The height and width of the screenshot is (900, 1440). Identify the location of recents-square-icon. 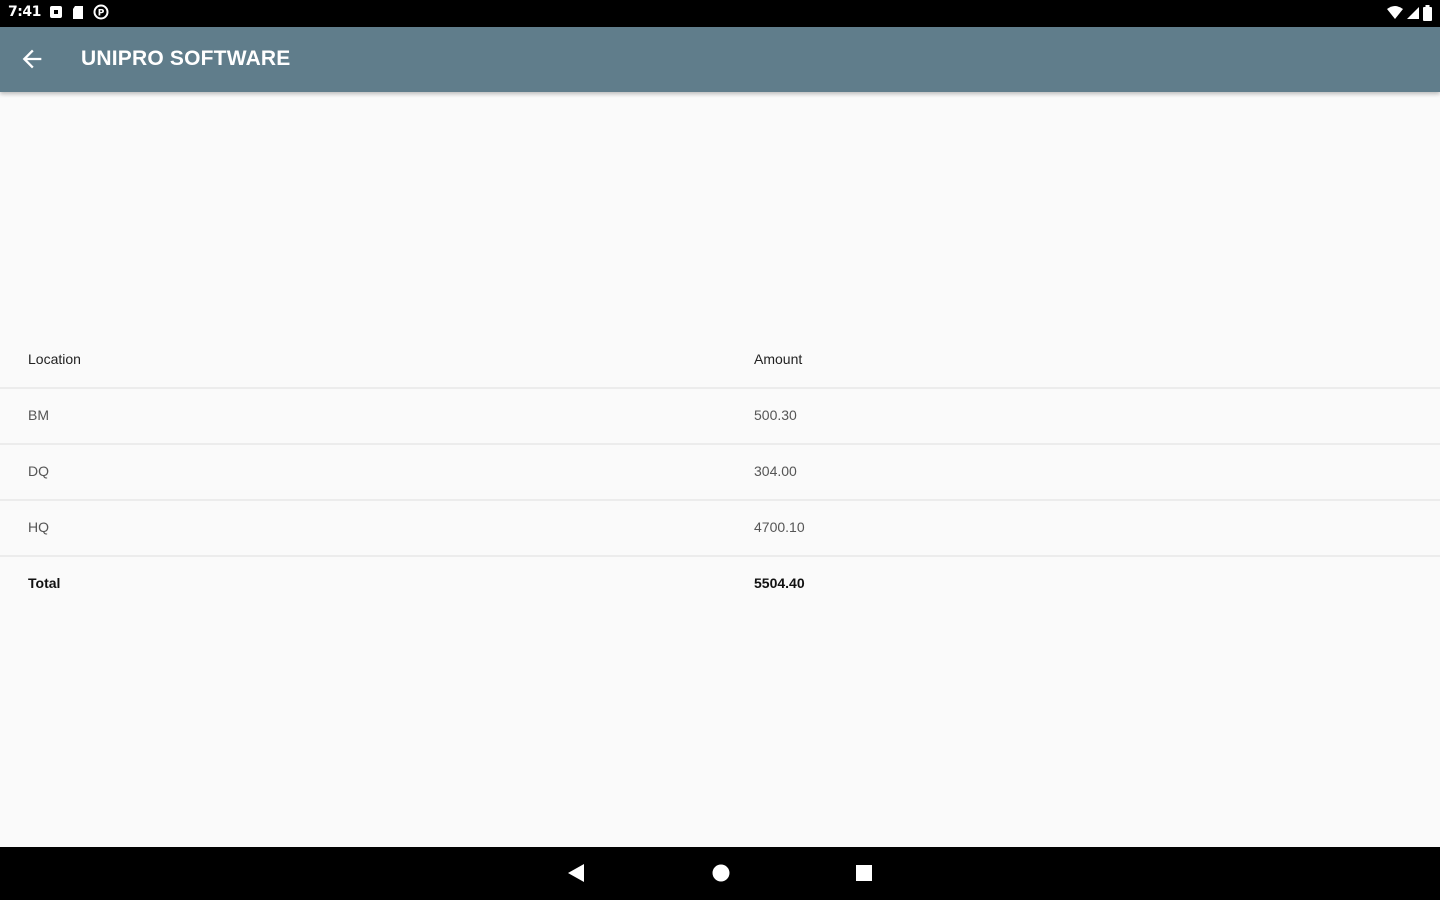
(864, 873).